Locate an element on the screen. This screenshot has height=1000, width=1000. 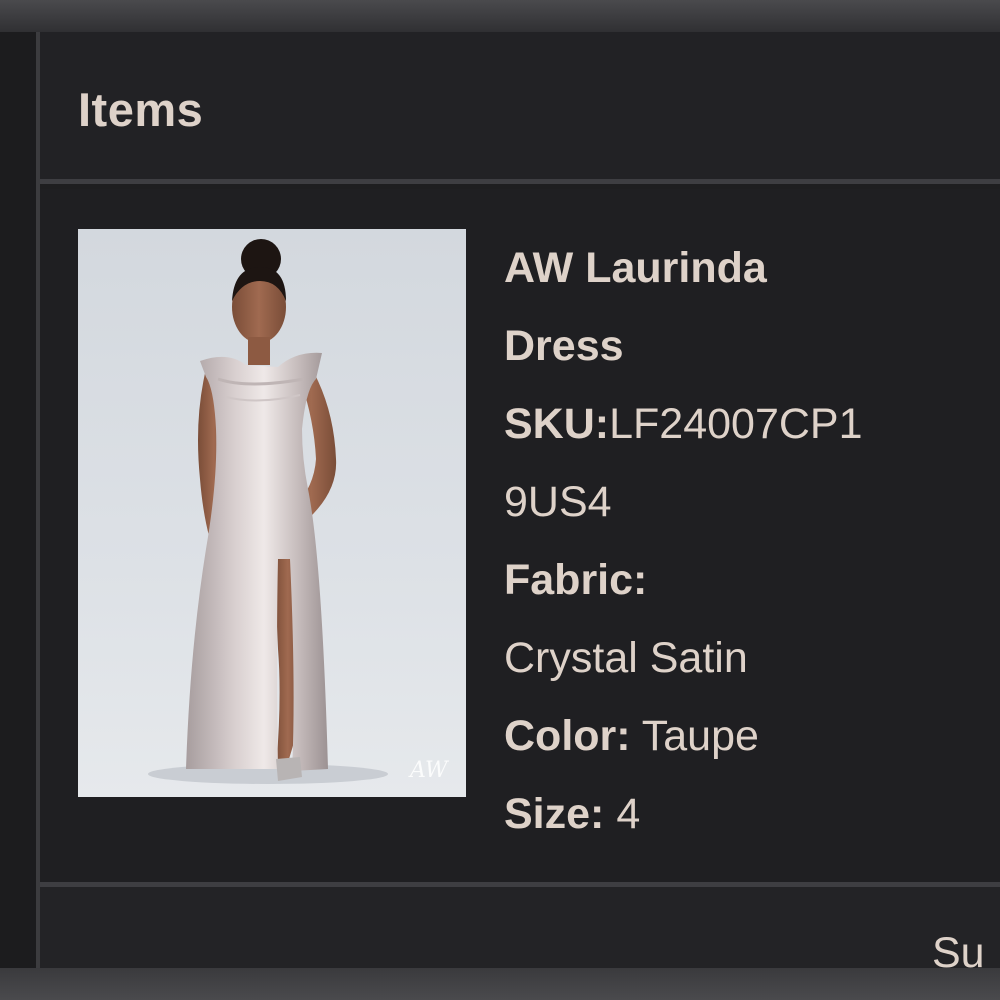
sku-label: SKU: is located at coordinates (557, 424).